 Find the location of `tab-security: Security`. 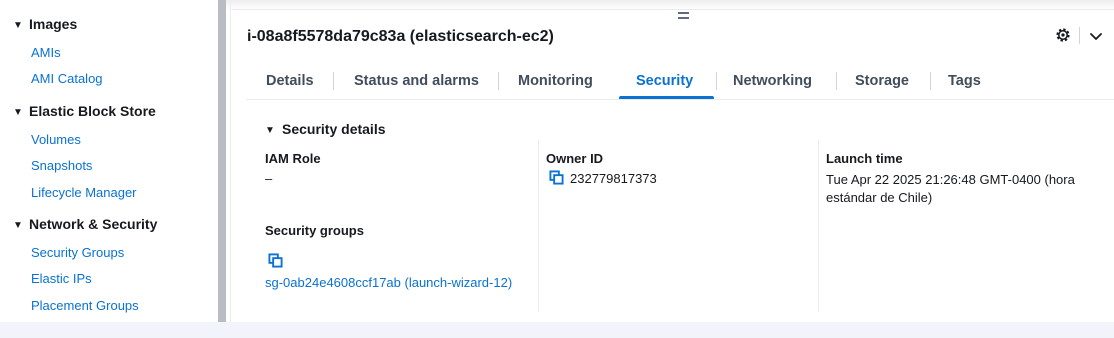

tab-security: Security is located at coordinates (664, 81).